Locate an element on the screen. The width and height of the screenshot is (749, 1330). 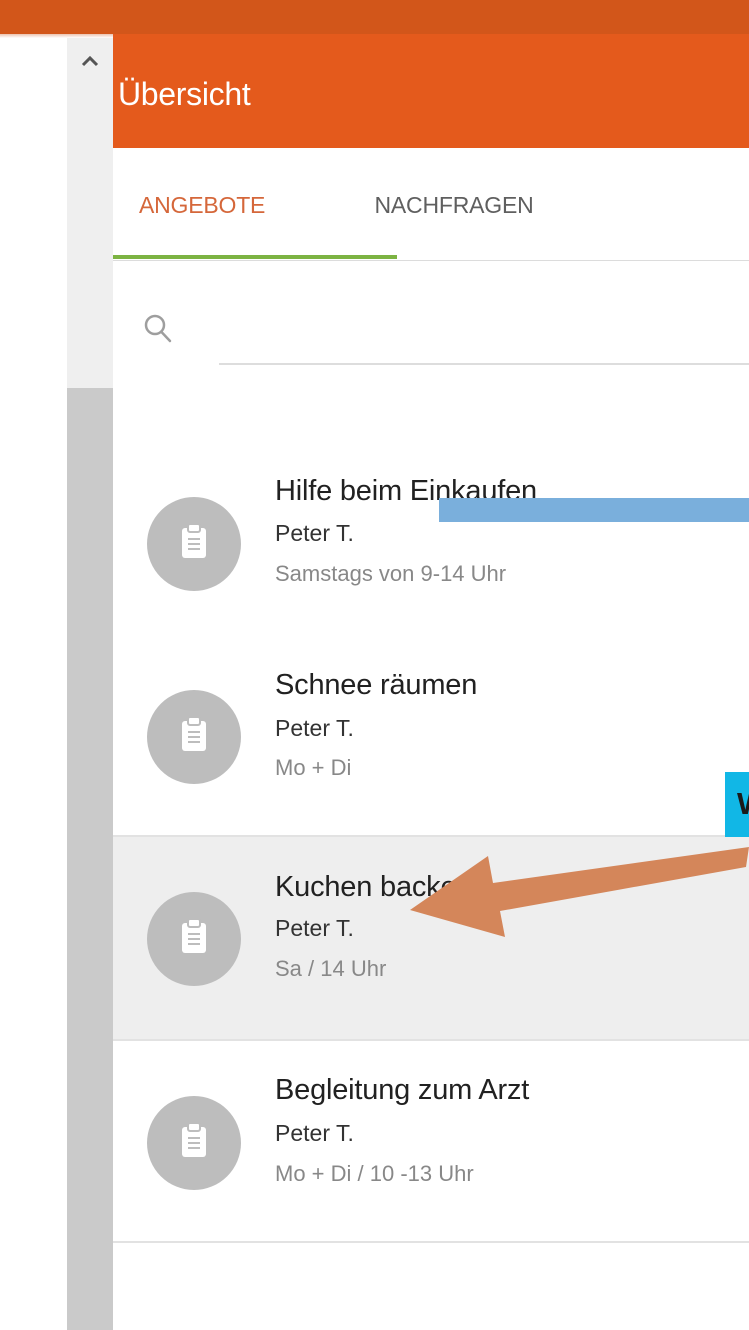
redaction-bar is located at coordinates (594, 510).